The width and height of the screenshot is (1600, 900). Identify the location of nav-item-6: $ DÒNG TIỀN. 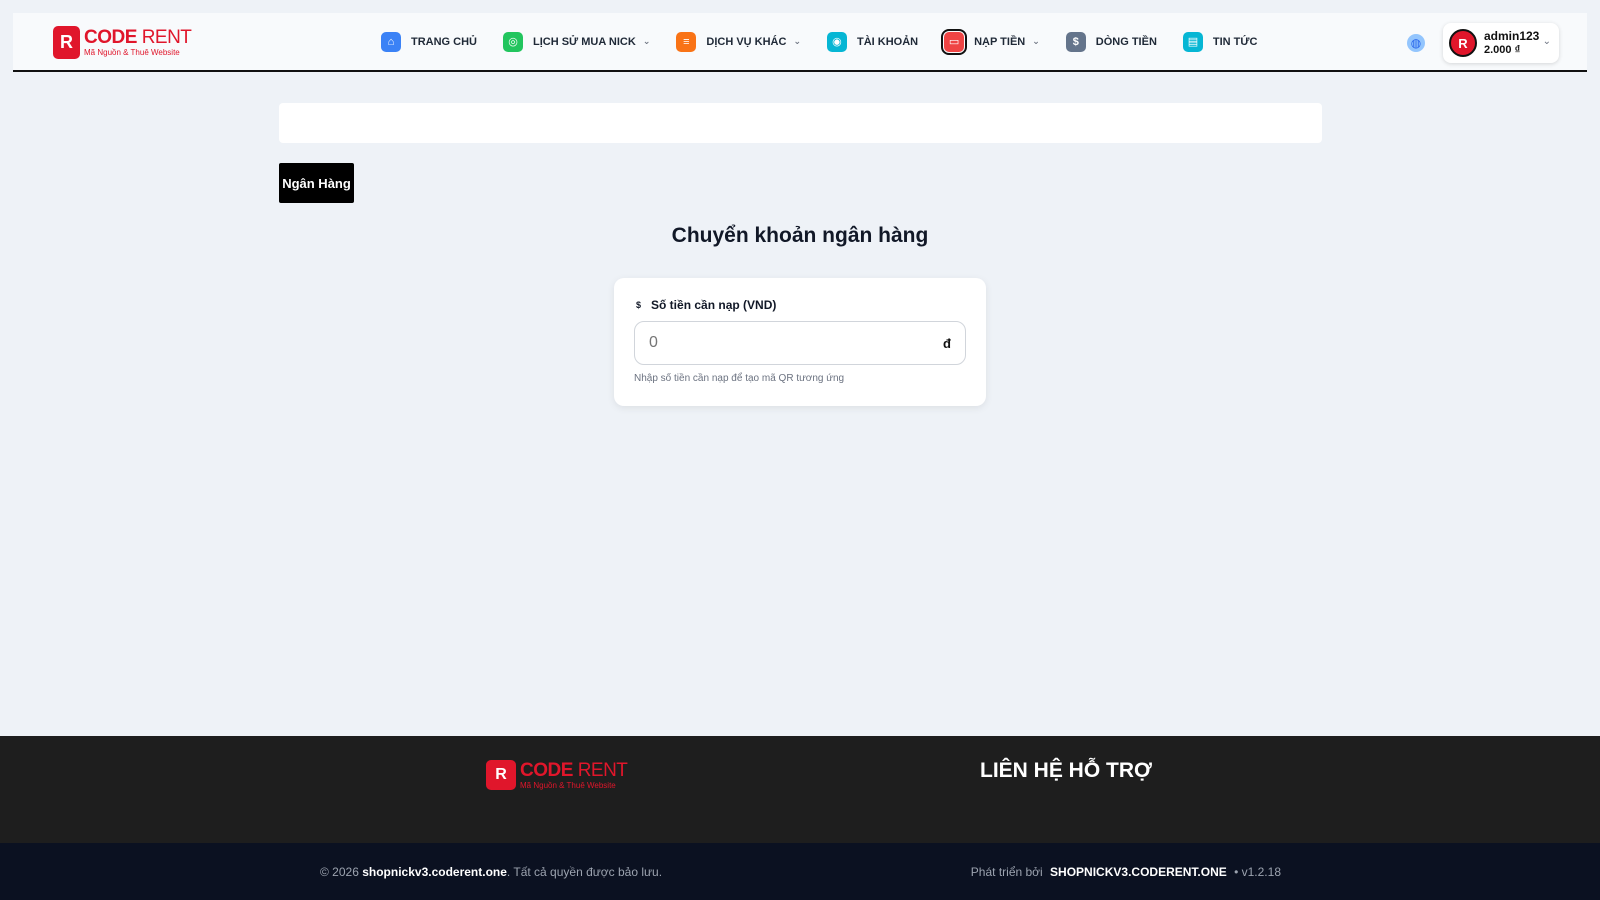
(1111, 41).